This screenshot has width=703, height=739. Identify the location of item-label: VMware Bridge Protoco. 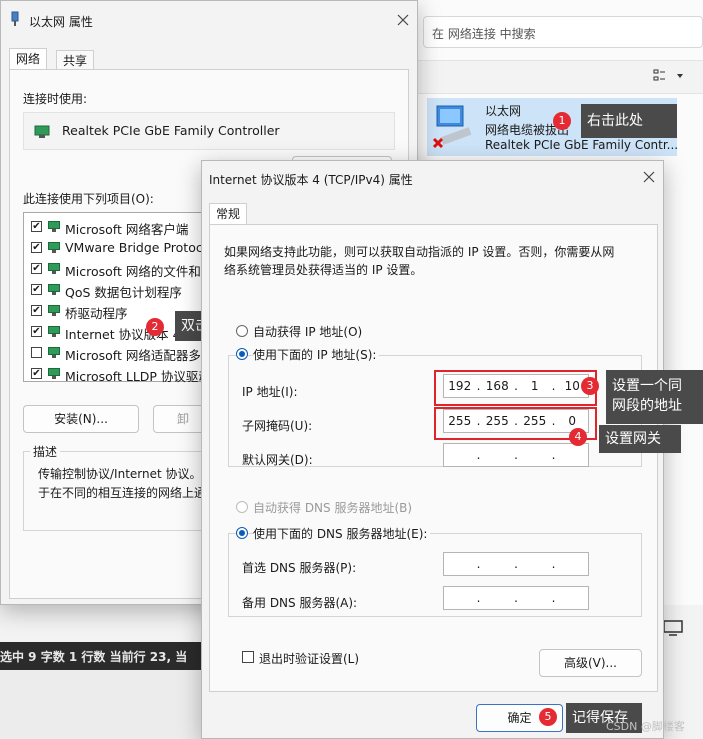
(137, 247).